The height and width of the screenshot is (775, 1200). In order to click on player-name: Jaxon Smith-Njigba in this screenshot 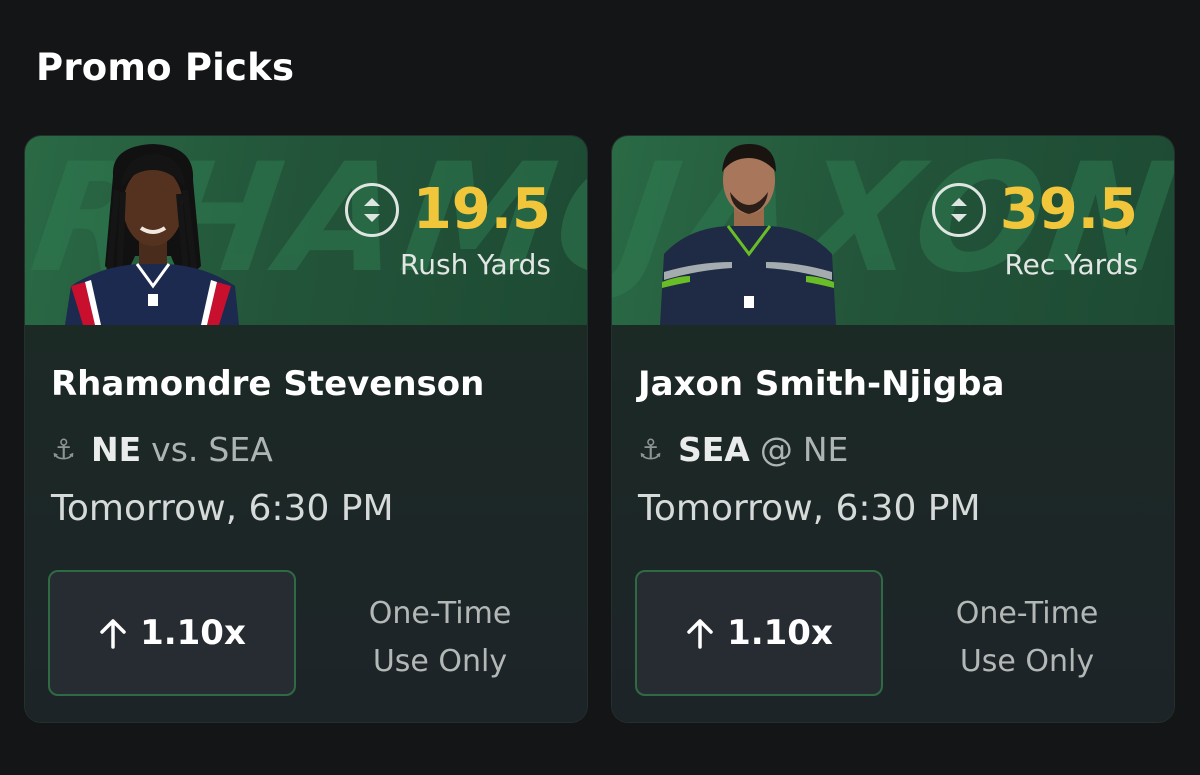, I will do `click(821, 384)`.